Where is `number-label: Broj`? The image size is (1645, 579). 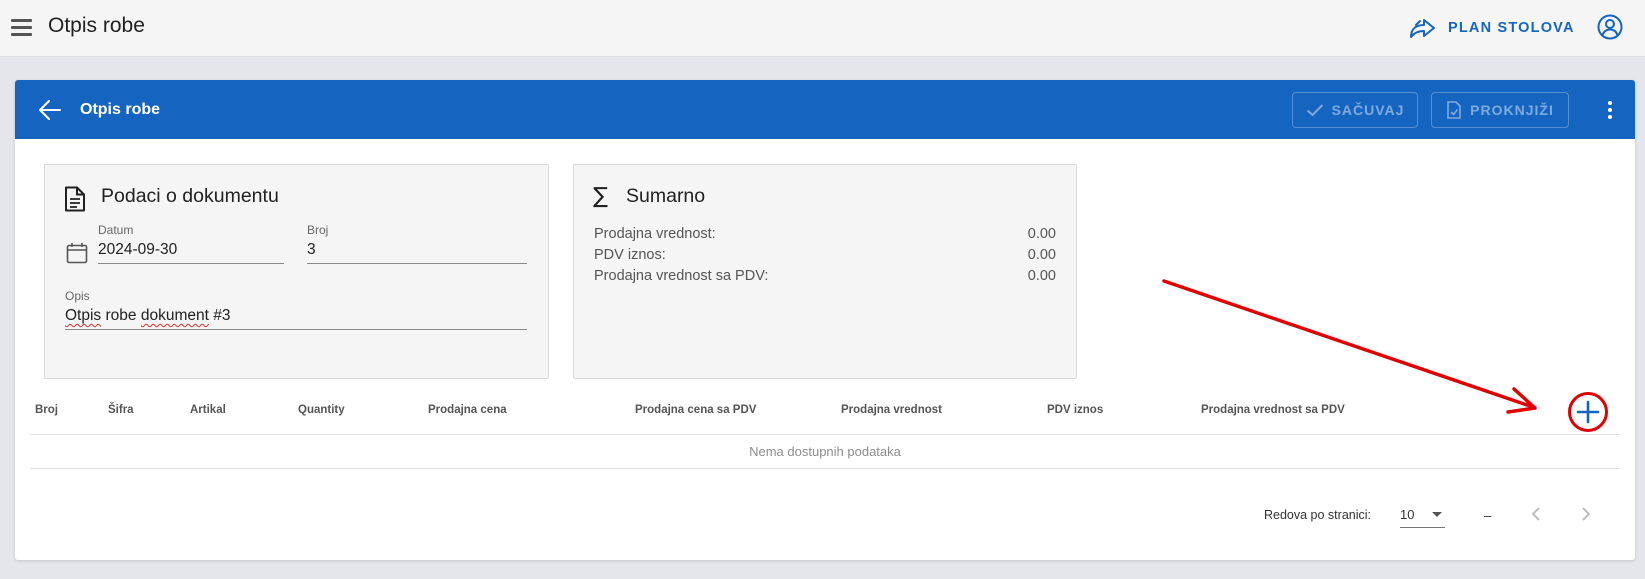 number-label: Broj is located at coordinates (318, 230).